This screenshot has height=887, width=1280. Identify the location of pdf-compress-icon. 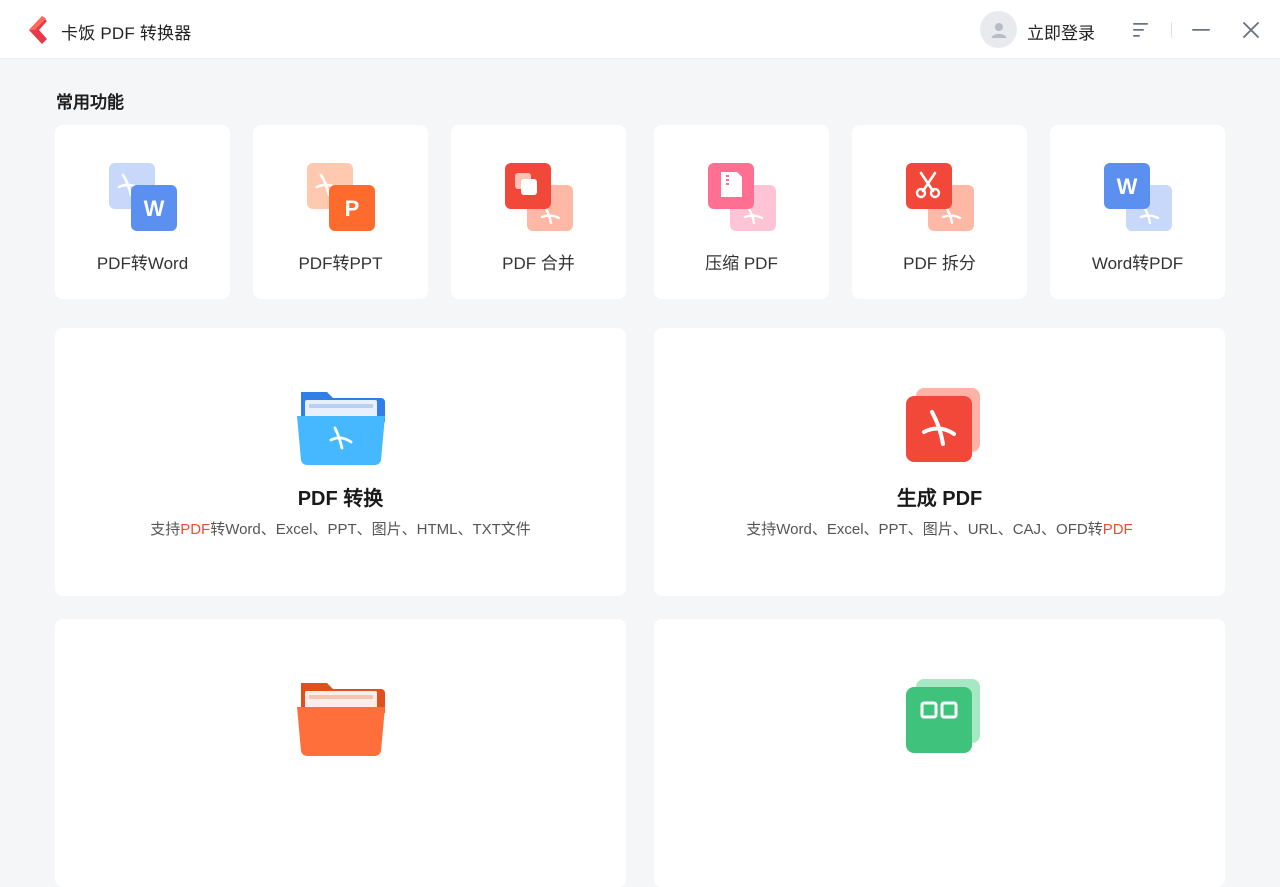
(741, 197).